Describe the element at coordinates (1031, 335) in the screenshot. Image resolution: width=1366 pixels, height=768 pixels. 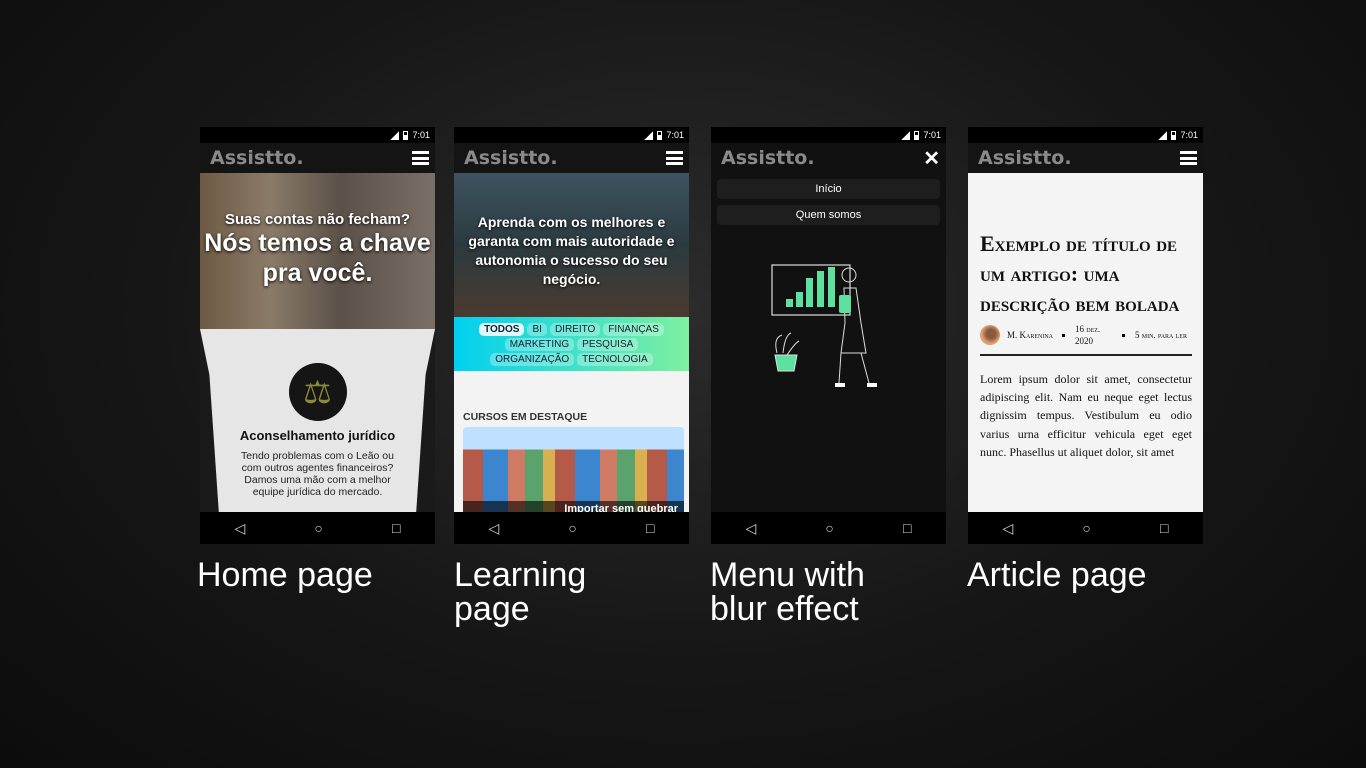
I see `author: M. Karenina` at that location.